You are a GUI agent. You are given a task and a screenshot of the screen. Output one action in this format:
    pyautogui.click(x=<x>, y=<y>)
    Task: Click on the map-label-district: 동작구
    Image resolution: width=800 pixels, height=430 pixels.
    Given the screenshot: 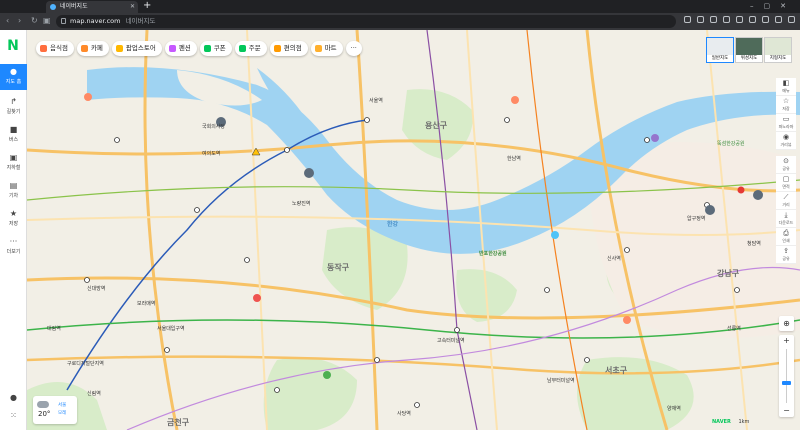 What is the action you would take?
    pyautogui.click(x=338, y=267)
    